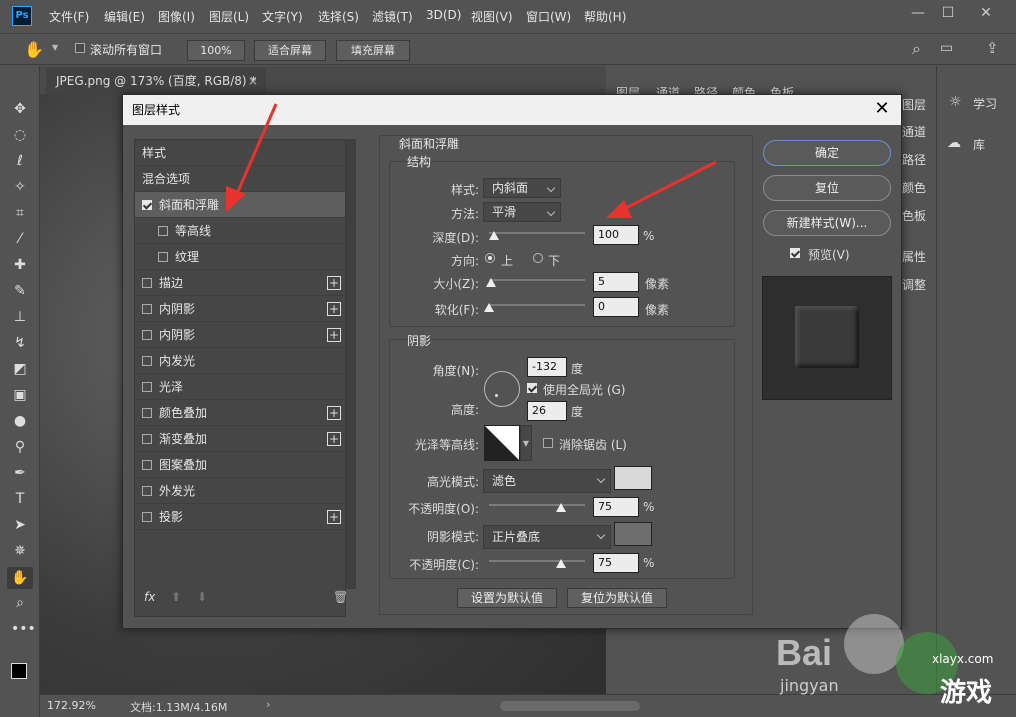  What do you see at coordinates (490, 258) in the screenshot?
I see `direction-up-radio` at bounding box center [490, 258].